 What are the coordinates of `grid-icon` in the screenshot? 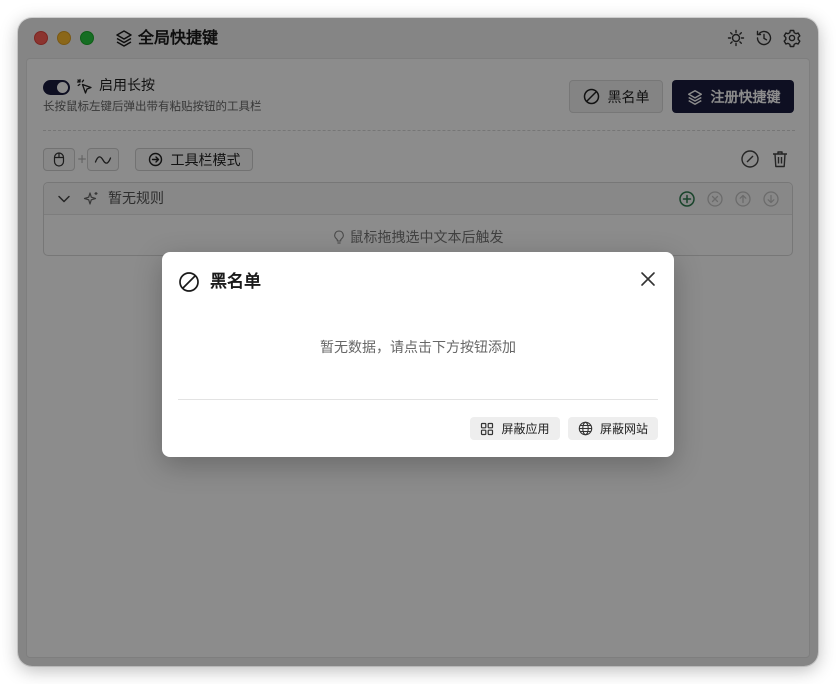 It's located at (487, 429).